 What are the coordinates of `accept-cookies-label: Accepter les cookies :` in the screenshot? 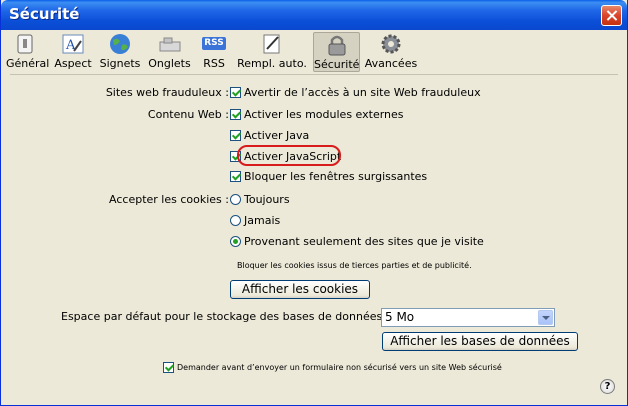 It's located at (169, 199).